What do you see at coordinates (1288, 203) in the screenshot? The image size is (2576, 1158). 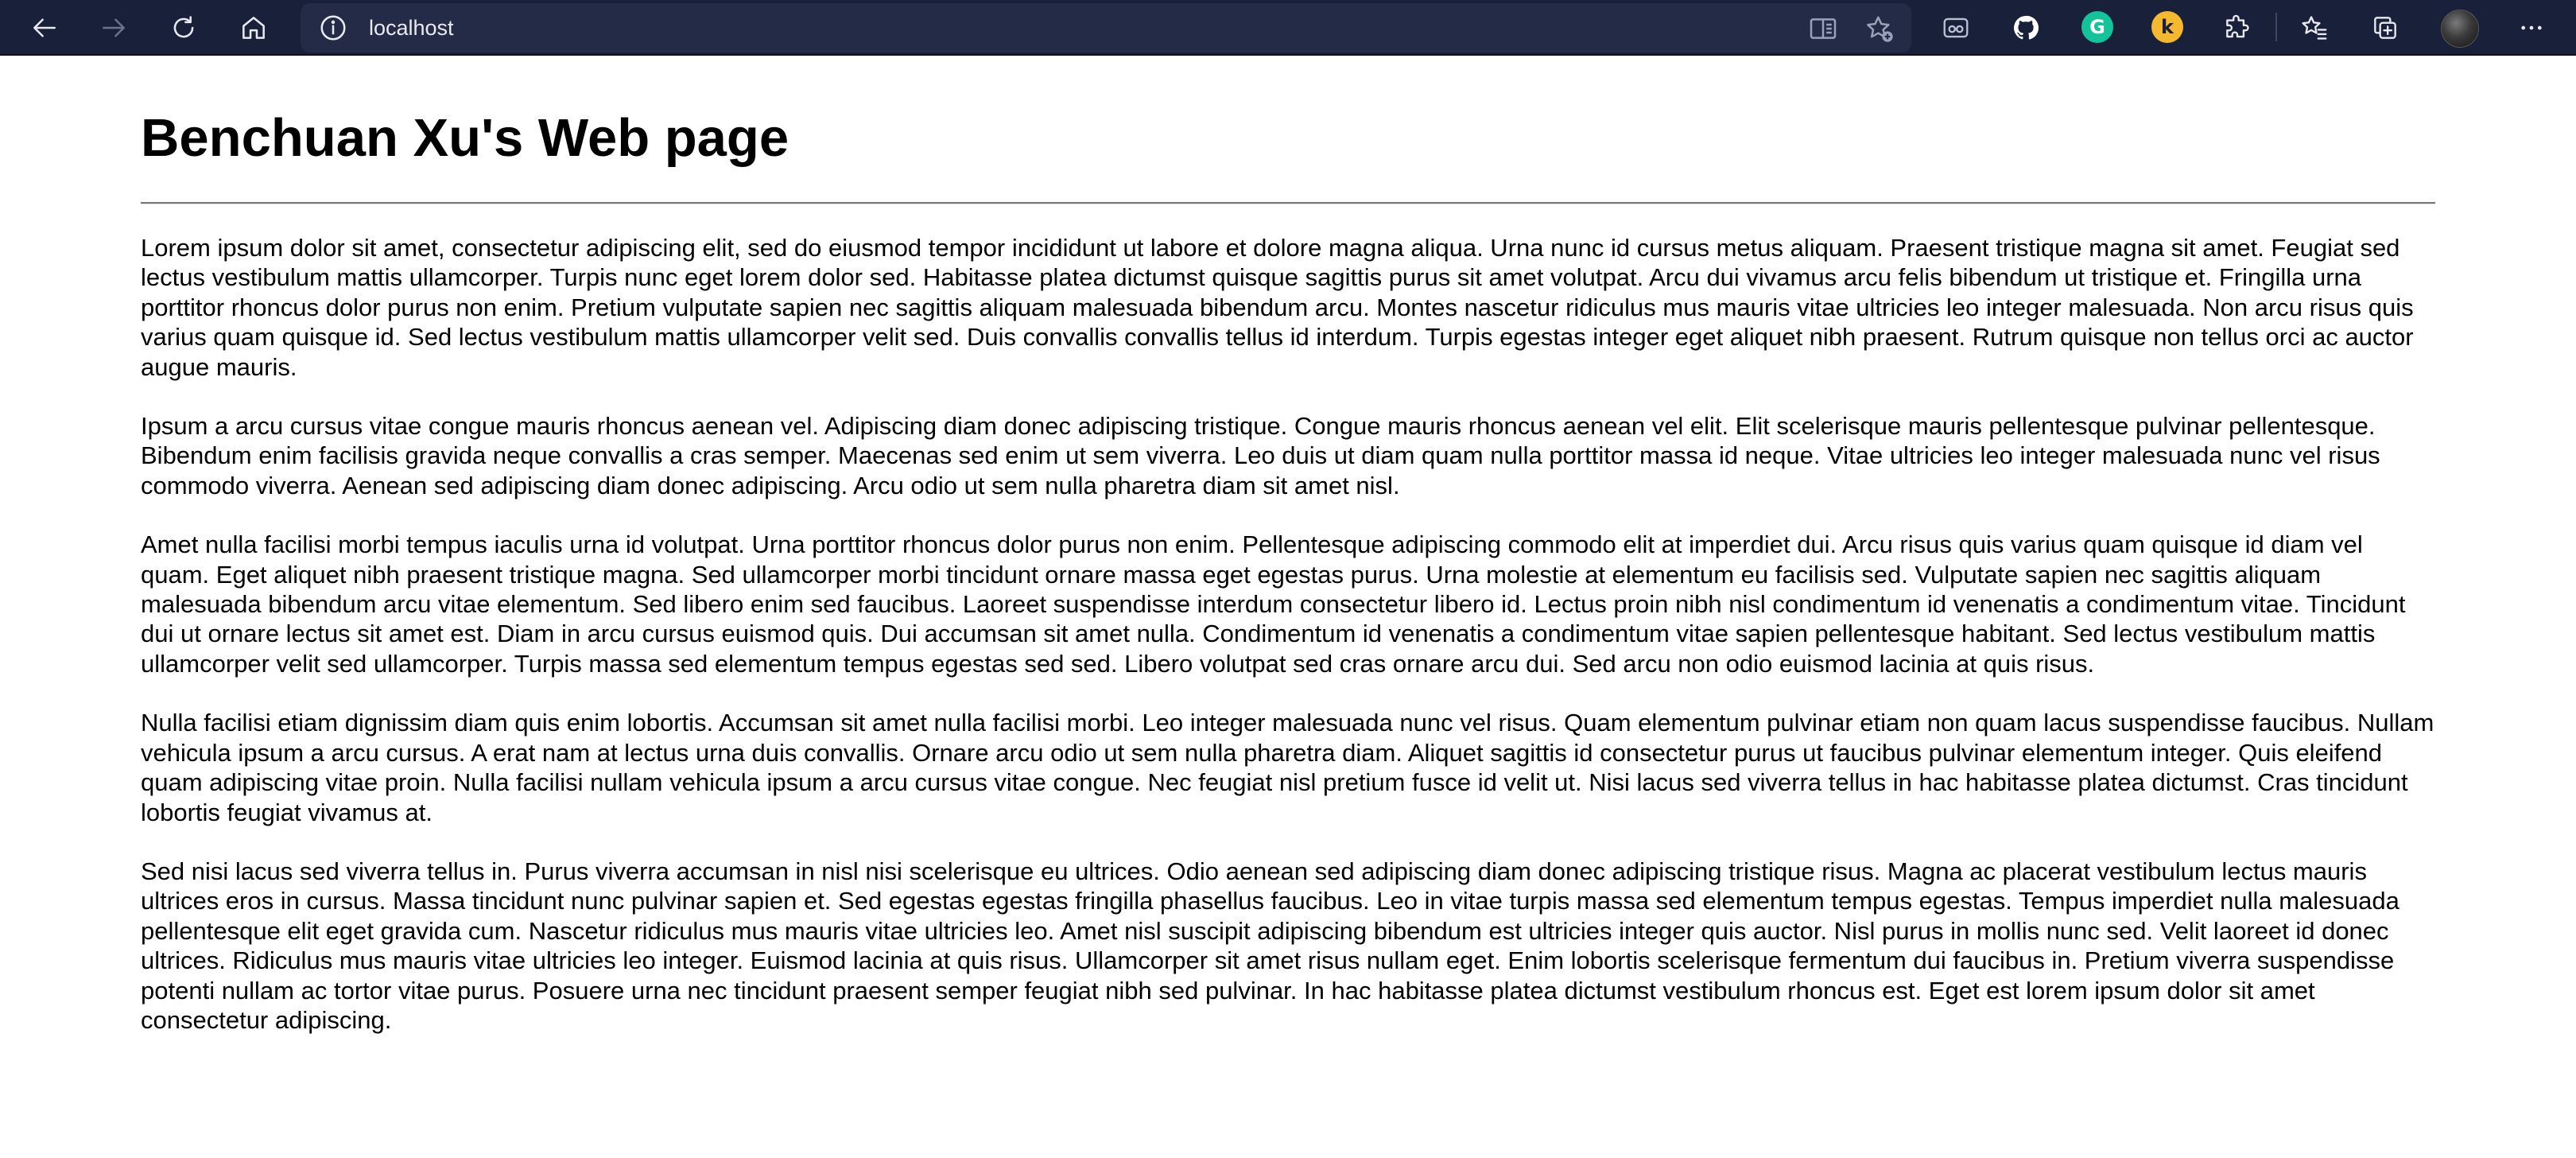 I see `horizontal-rule` at bounding box center [1288, 203].